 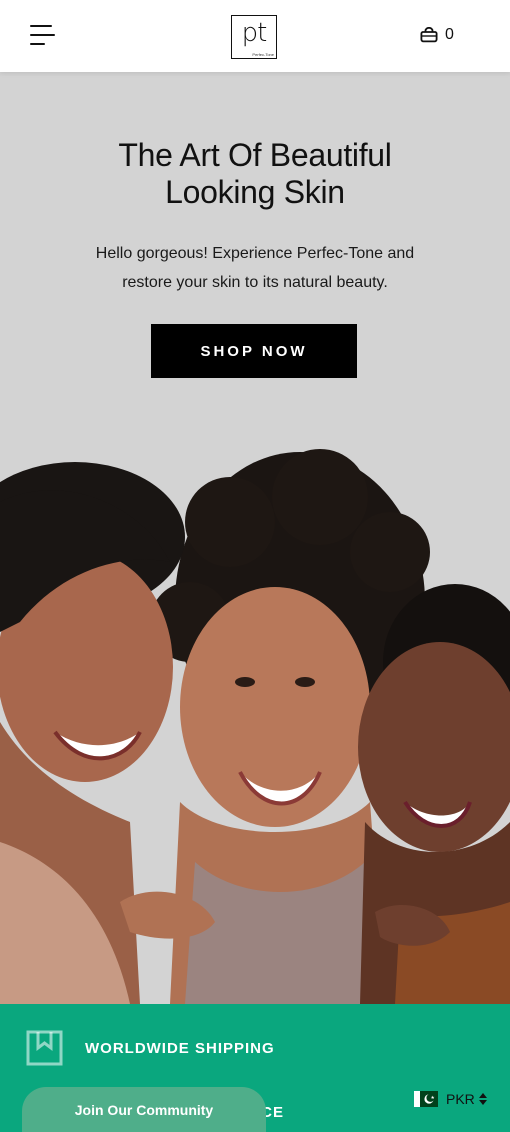 What do you see at coordinates (43, 35) in the screenshot?
I see `menu-icon` at bounding box center [43, 35].